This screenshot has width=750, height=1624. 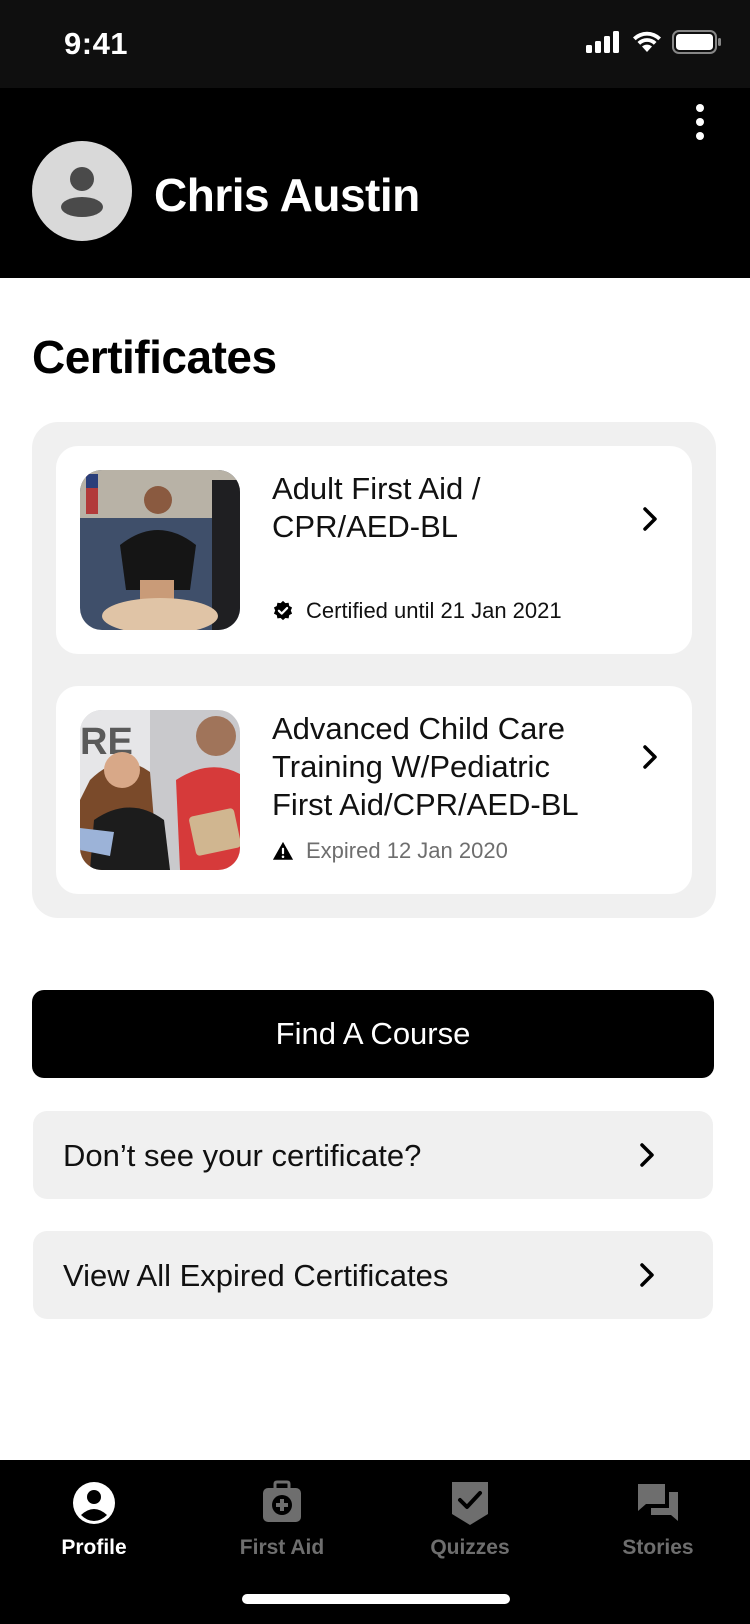 What do you see at coordinates (658, 1502) in the screenshot?
I see `stories-chat-icon` at bounding box center [658, 1502].